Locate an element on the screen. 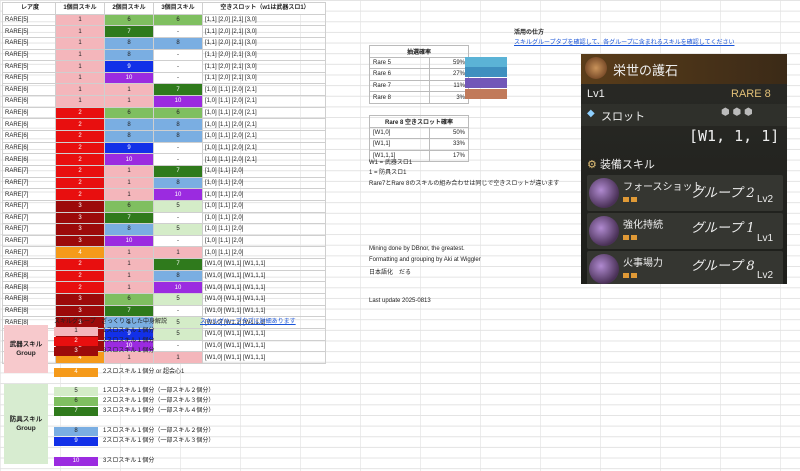 The height and width of the screenshot is (471, 800). header-free-slots: 空きスロット（w1は武器スロ1） is located at coordinates (264, 8).